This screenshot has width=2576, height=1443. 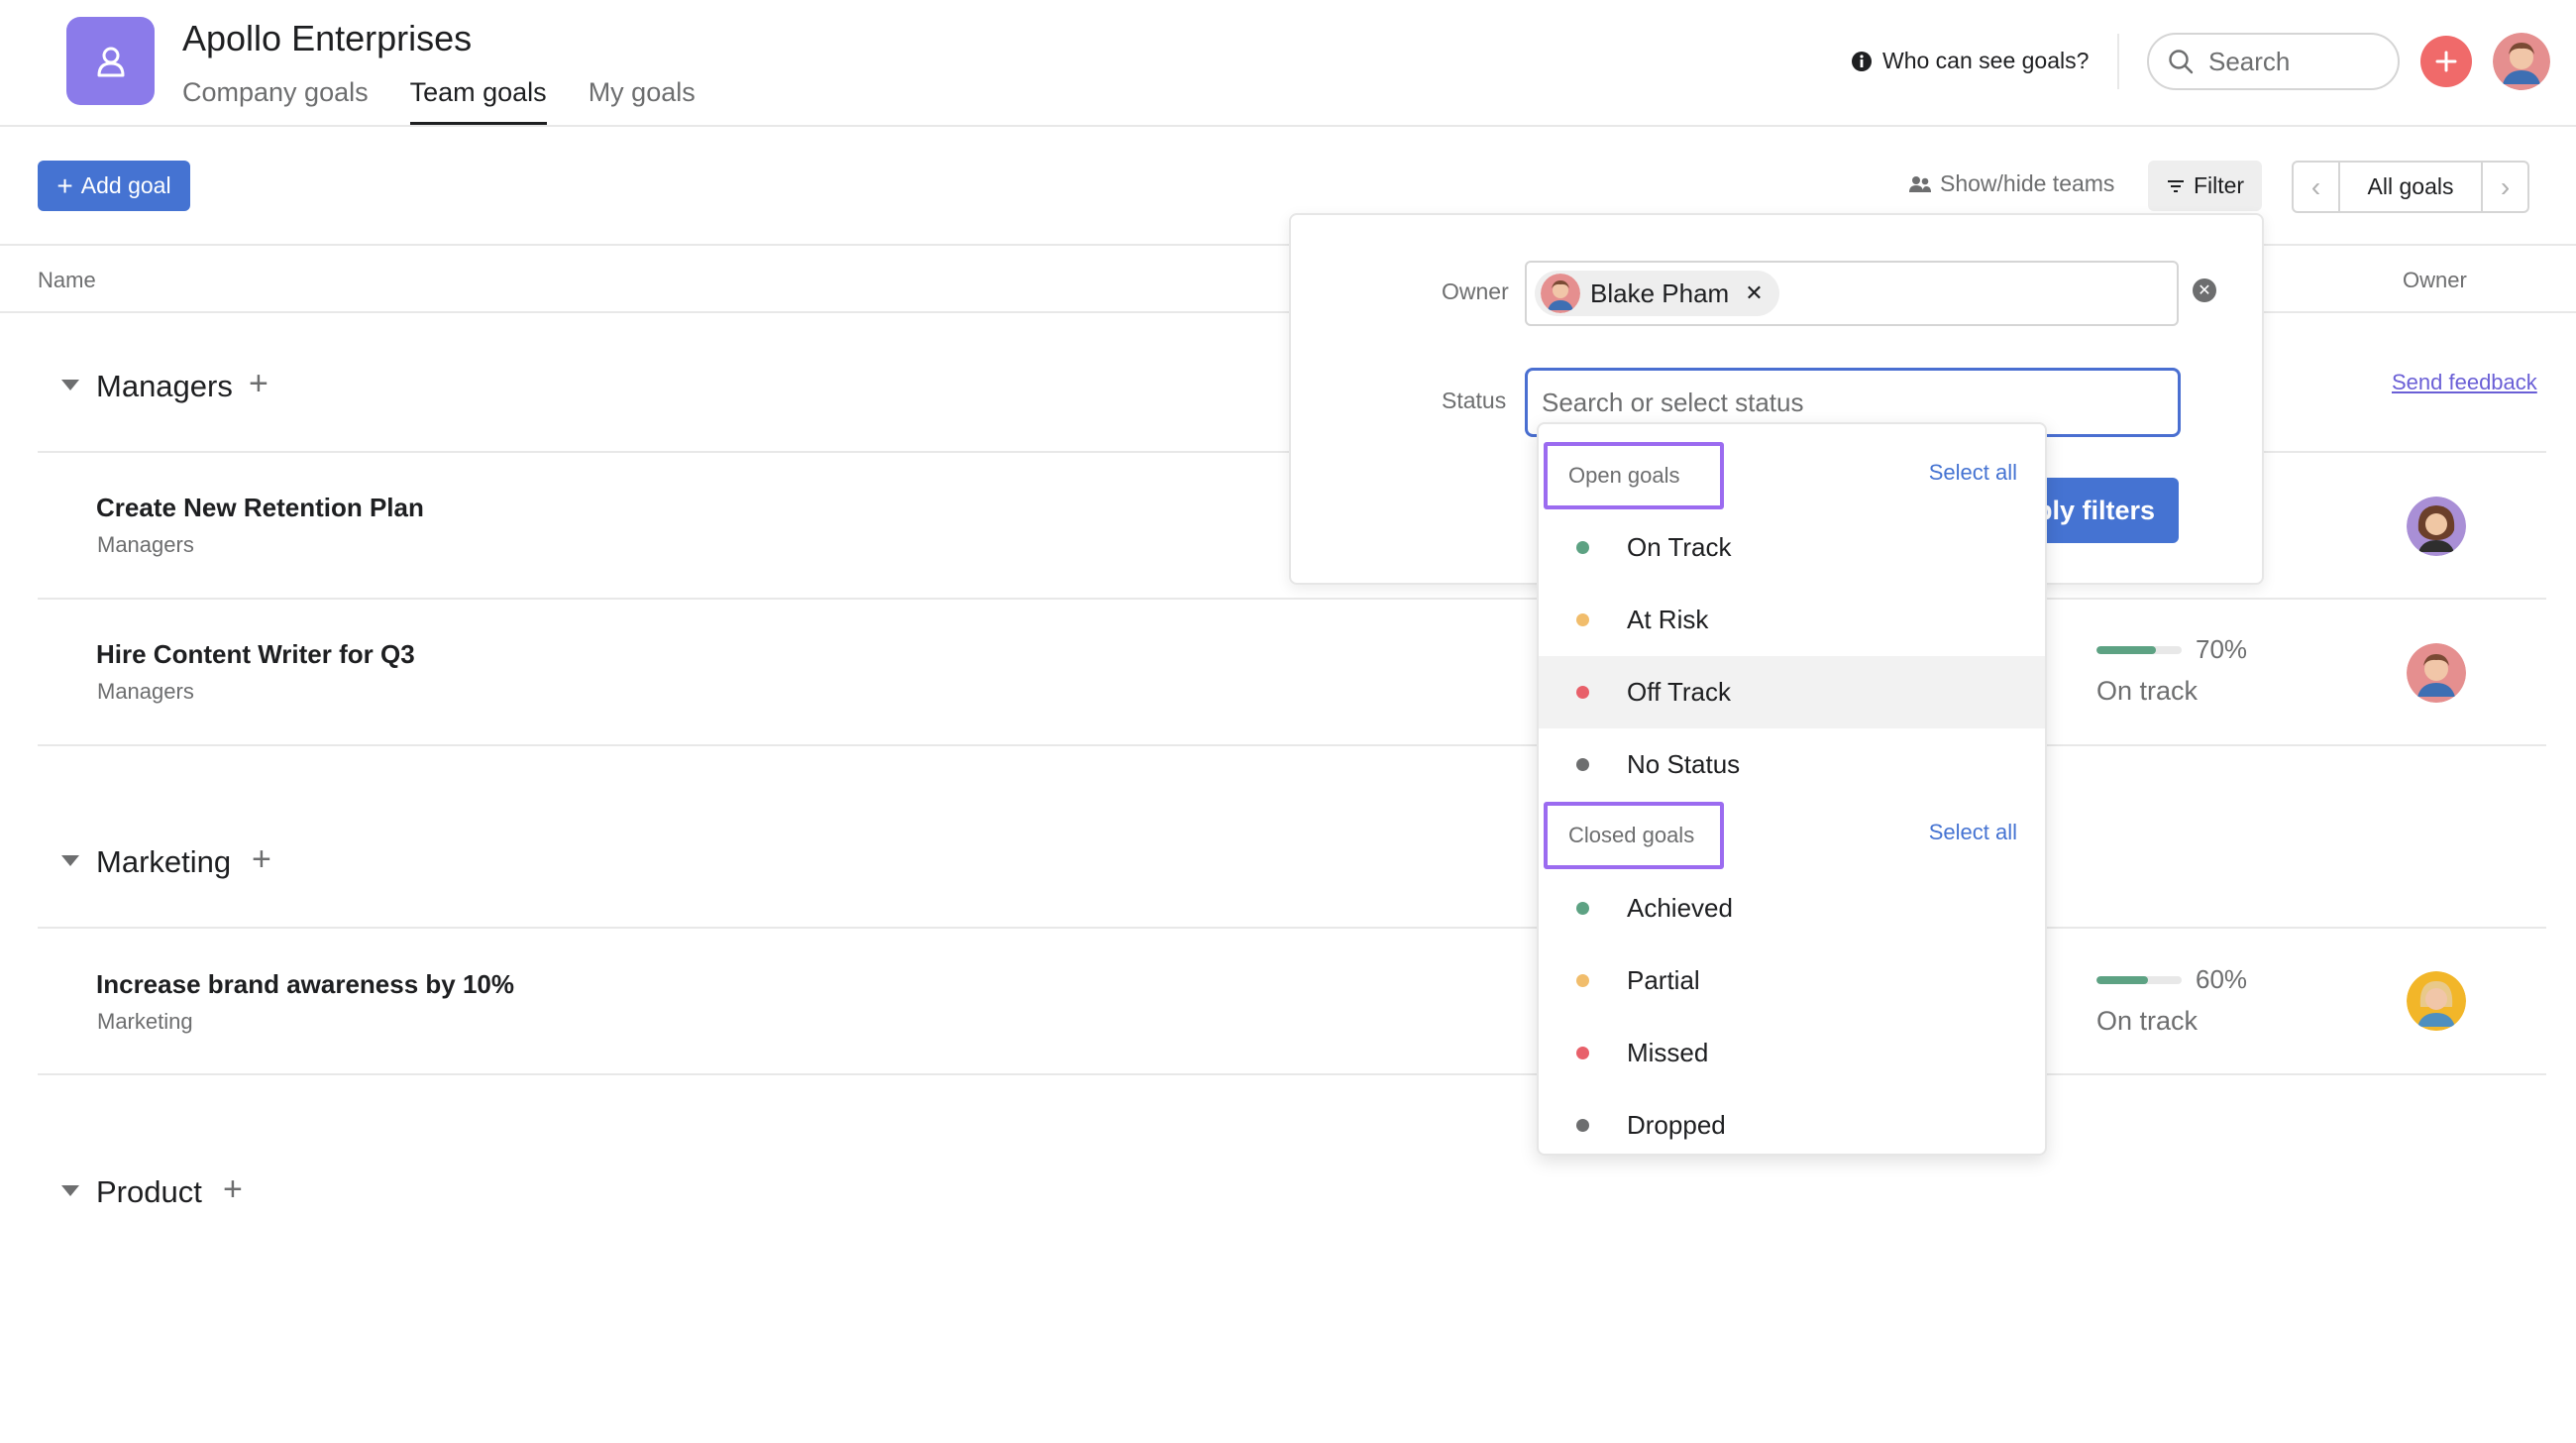 I want to click on progress-percent: 70%, so click(x=2222, y=649).